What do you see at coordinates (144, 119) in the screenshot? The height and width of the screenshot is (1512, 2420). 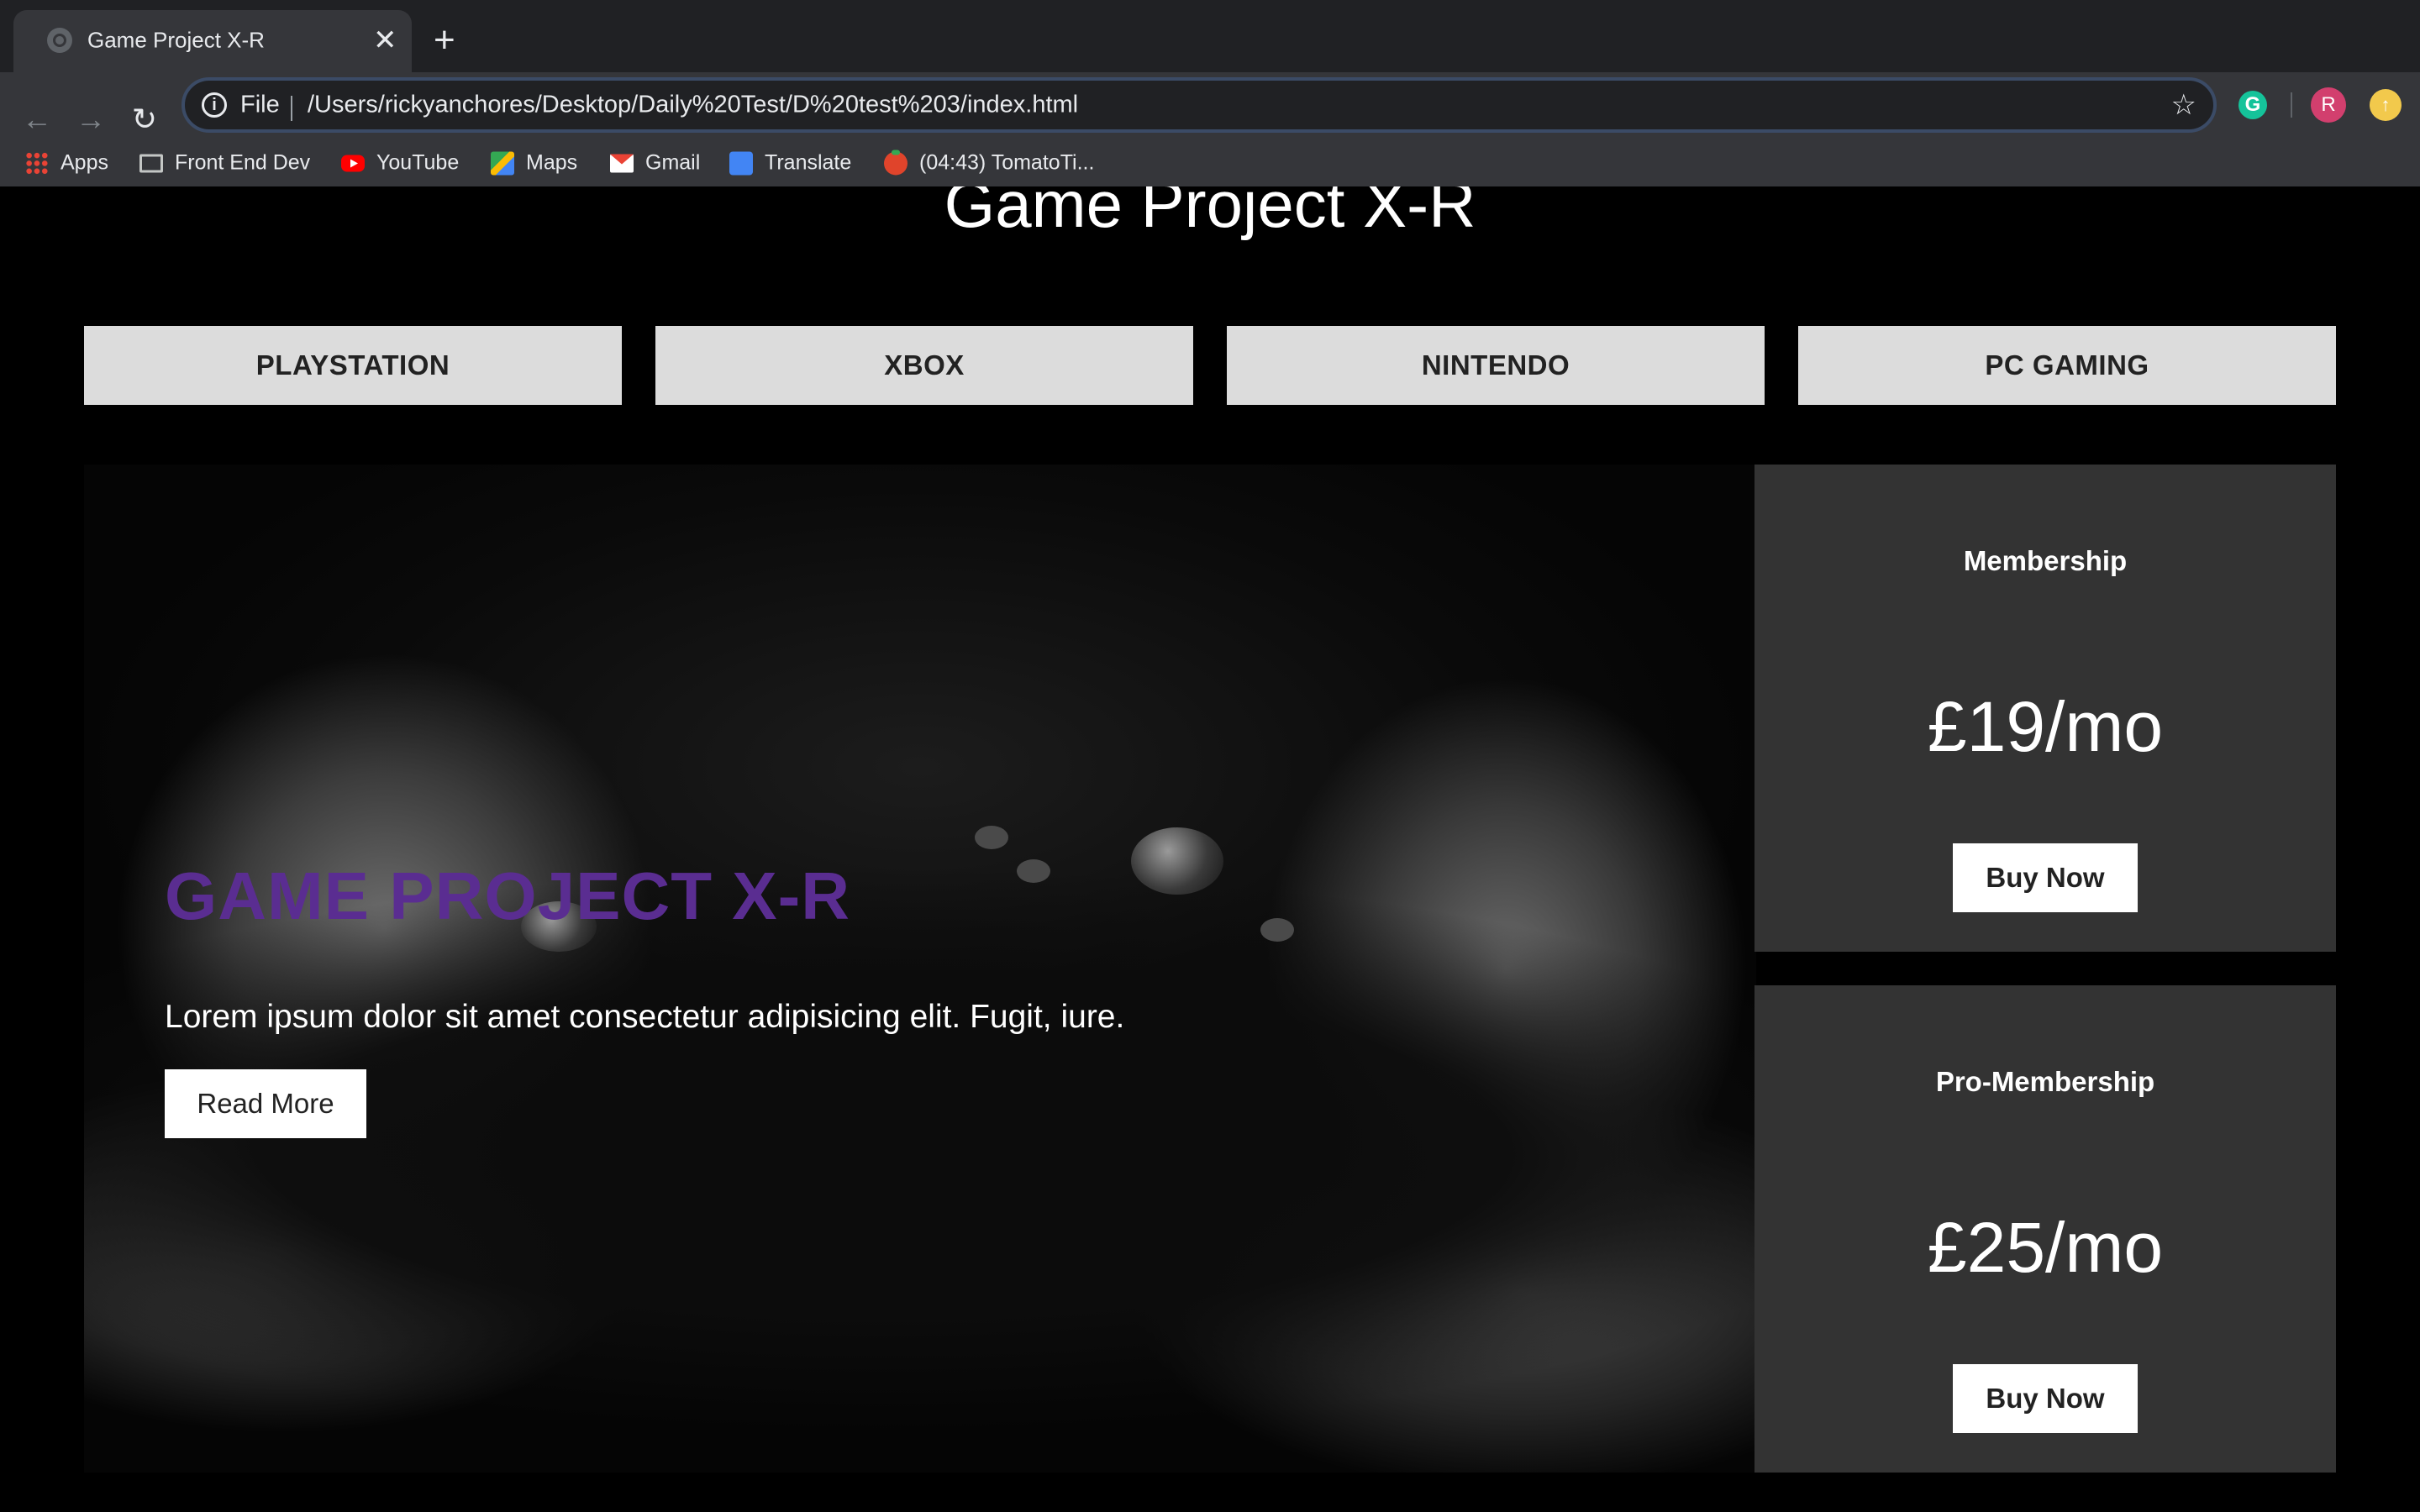 I see `reload-icon: ↻` at bounding box center [144, 119].